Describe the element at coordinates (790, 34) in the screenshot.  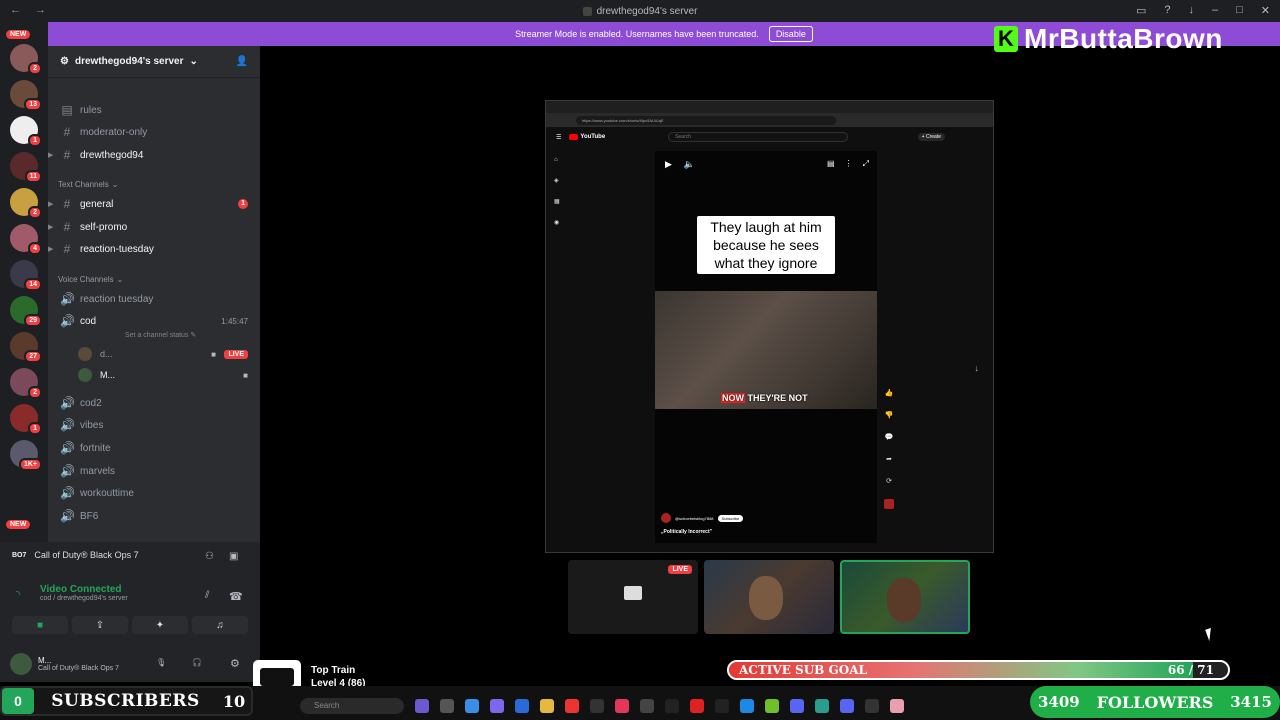
I see `disable-button: Disable` at that location.